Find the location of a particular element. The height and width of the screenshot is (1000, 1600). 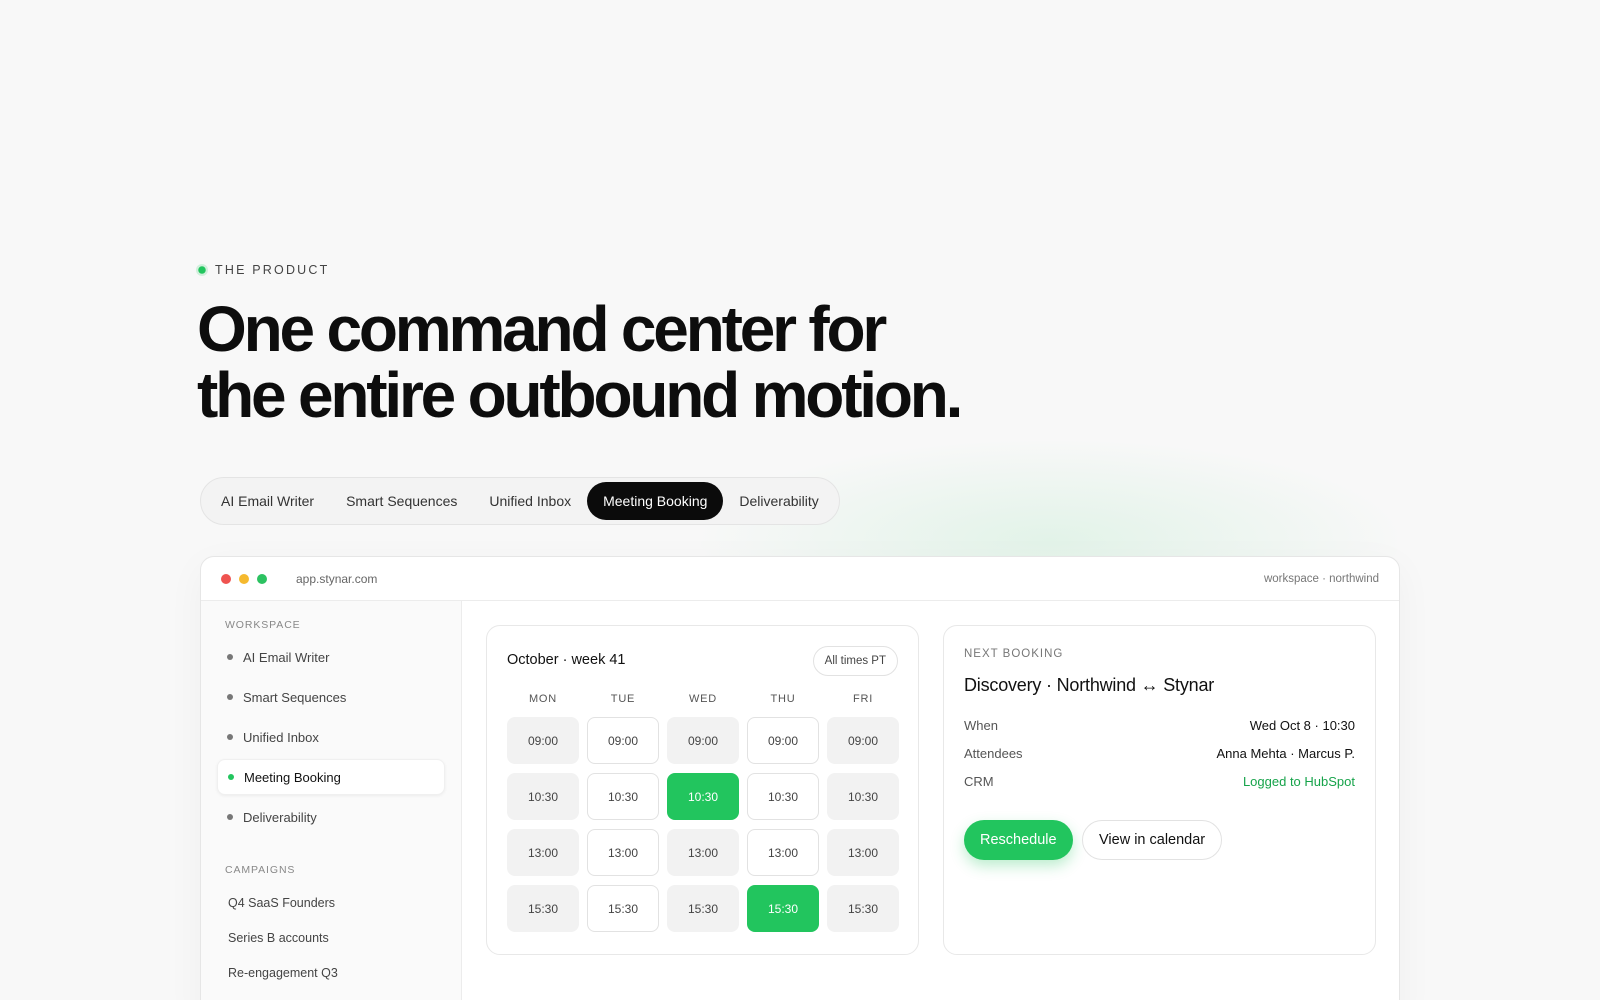

day-header-wed: WED is located at coordinates (703, 699).